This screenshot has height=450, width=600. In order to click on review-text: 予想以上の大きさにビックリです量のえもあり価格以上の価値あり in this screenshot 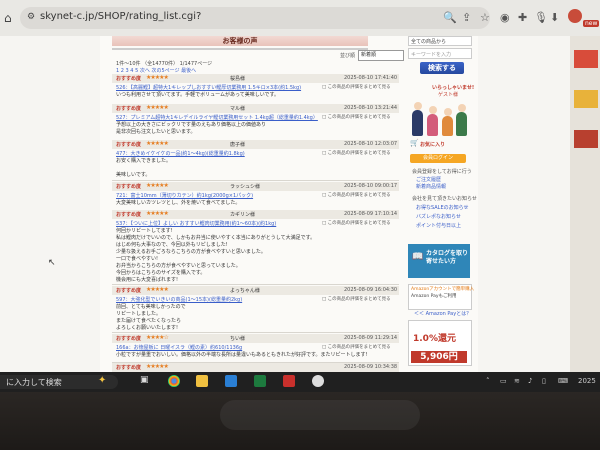, I will do `click(191, 125)`.